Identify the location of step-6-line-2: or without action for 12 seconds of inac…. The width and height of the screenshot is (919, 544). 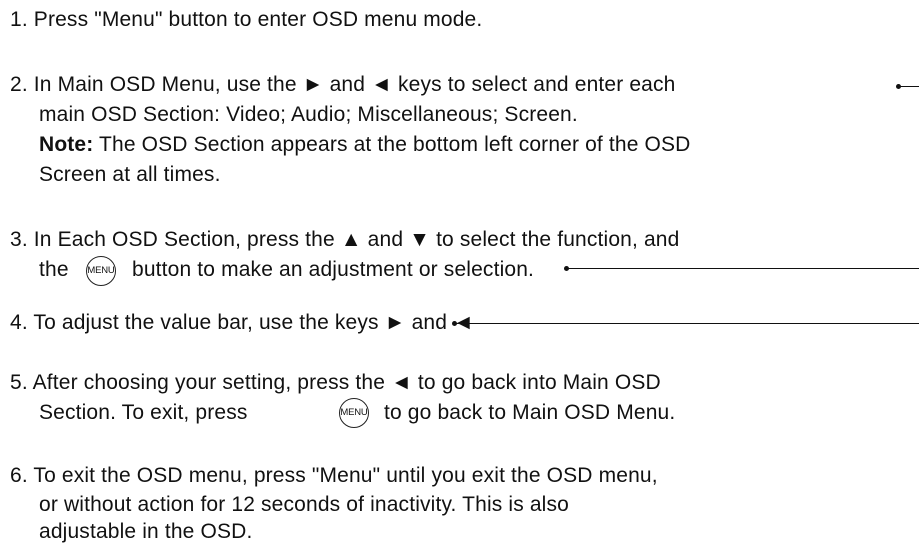
(304, 504).